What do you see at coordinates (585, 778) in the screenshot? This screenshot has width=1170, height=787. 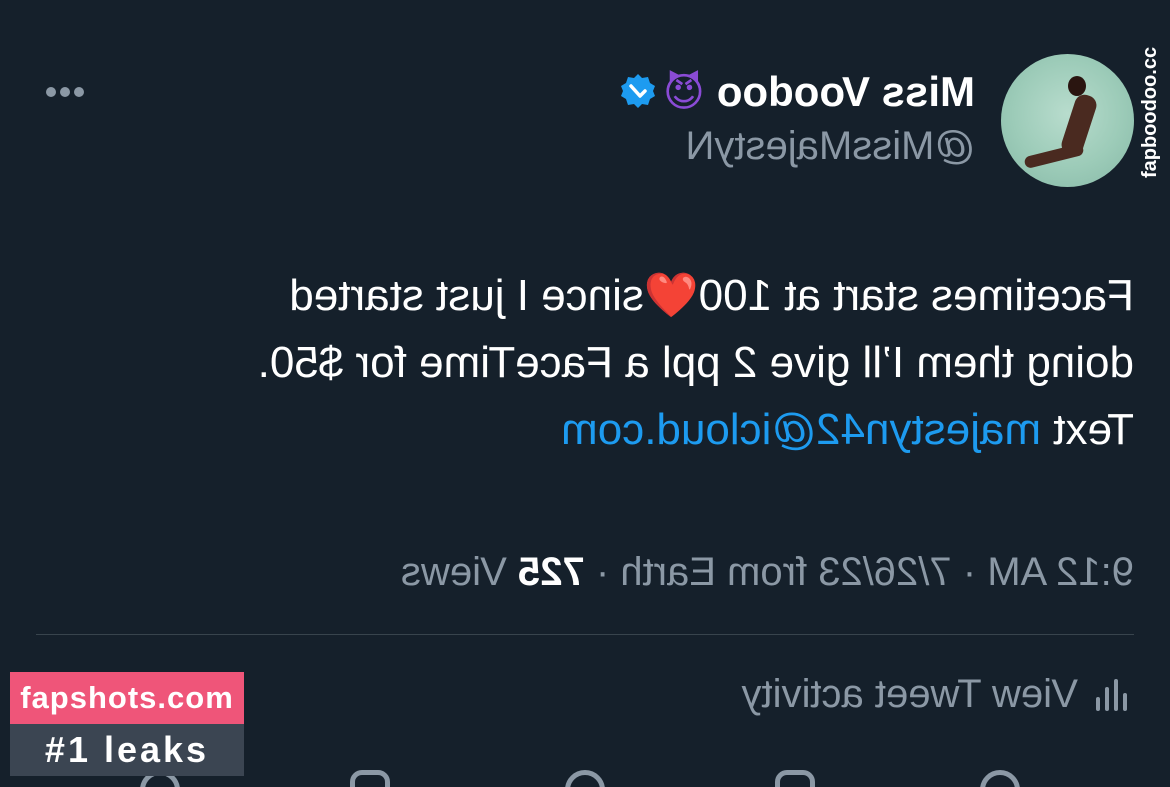 I see `like-icon` at bounding box center [585, 778].